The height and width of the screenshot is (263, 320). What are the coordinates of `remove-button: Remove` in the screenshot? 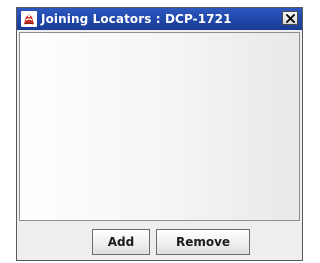 It's located at (203, 242).